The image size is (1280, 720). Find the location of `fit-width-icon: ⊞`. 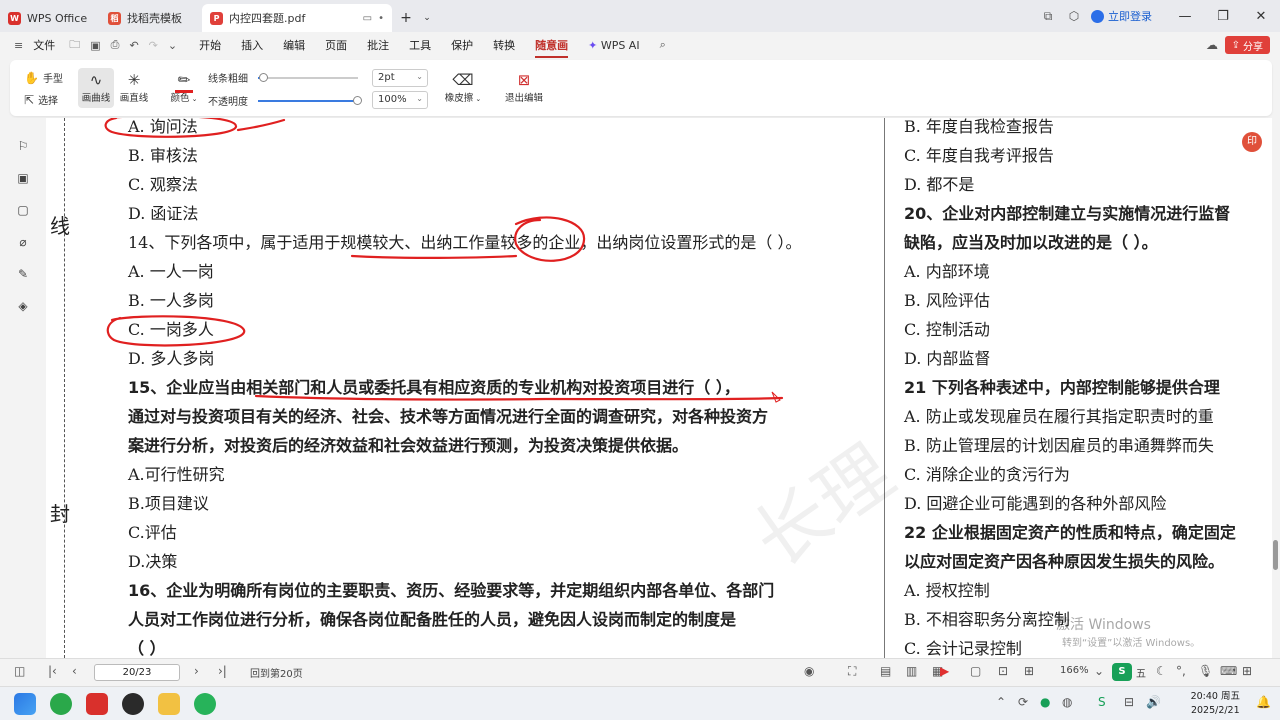

fit-width-icon: ⊞ is located at coordinates (1029, 671).